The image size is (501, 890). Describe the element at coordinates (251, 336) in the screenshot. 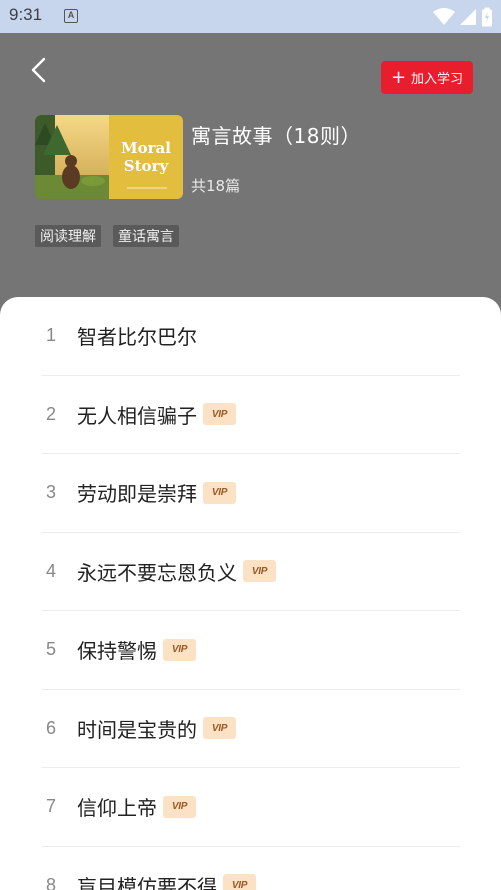

I see `list-item: 1 智者比尔巴尔` at that location.